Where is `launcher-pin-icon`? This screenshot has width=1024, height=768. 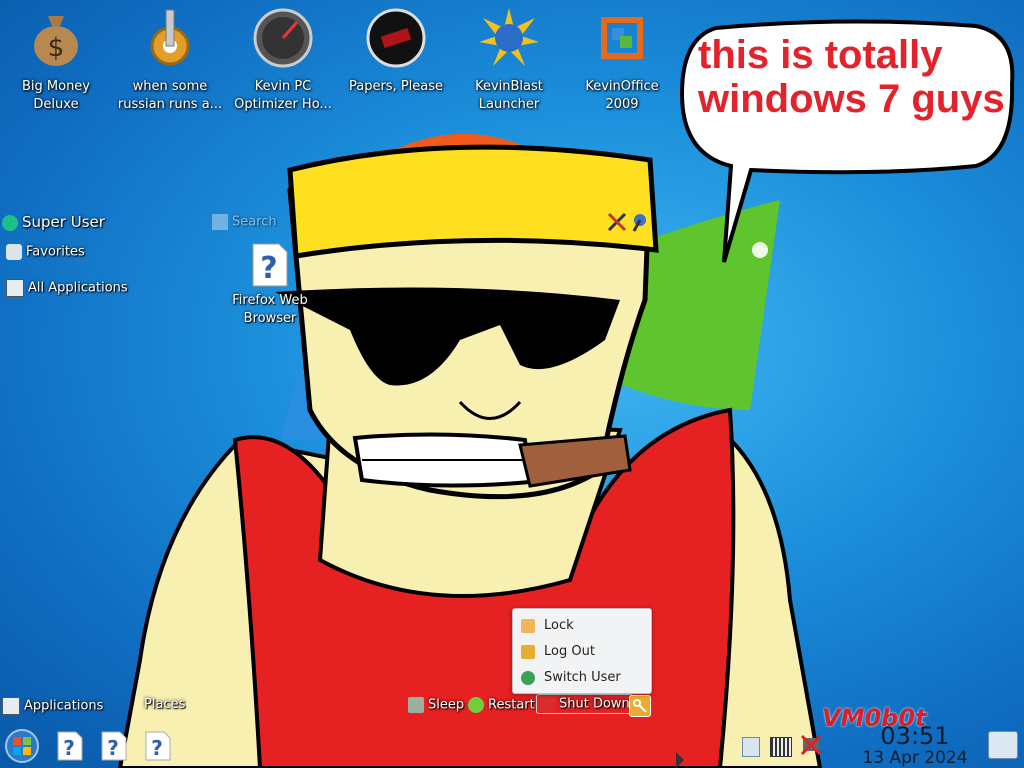
launcher-pin-icon is located at coordinates (640, 222).